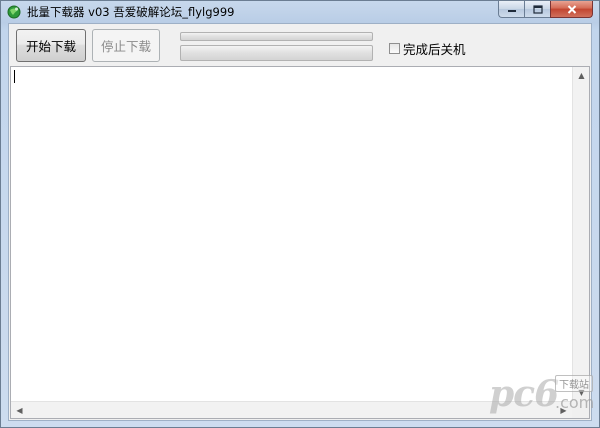 Image resolution: width=600 pixels, height=428 pixels. What do you see at coordinates (574, 383) in the screenshot?
I see `watermark-badge: 下载站` at bounding box center [574, 383].